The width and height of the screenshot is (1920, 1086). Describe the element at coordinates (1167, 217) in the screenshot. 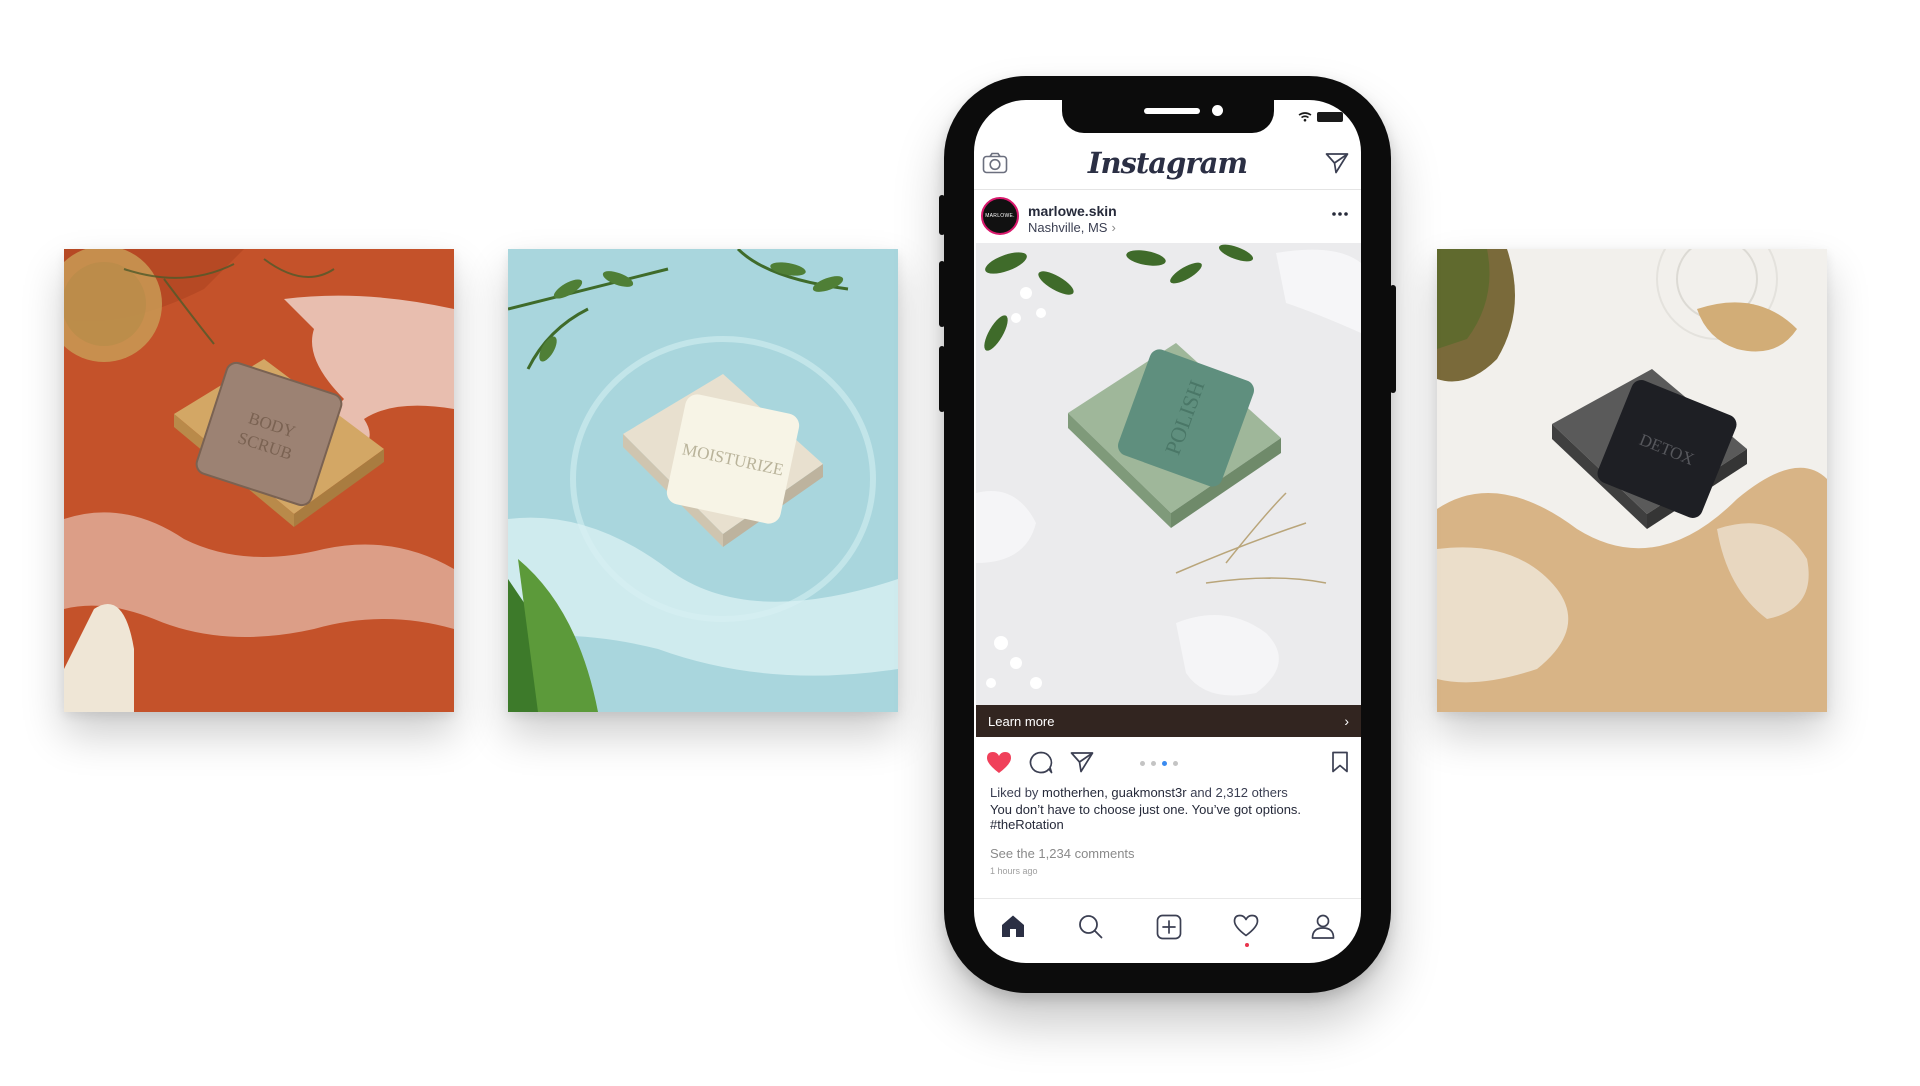

I see `post-header: MARLOWE. marlowe.skin Nashville, MS ›` at that location.